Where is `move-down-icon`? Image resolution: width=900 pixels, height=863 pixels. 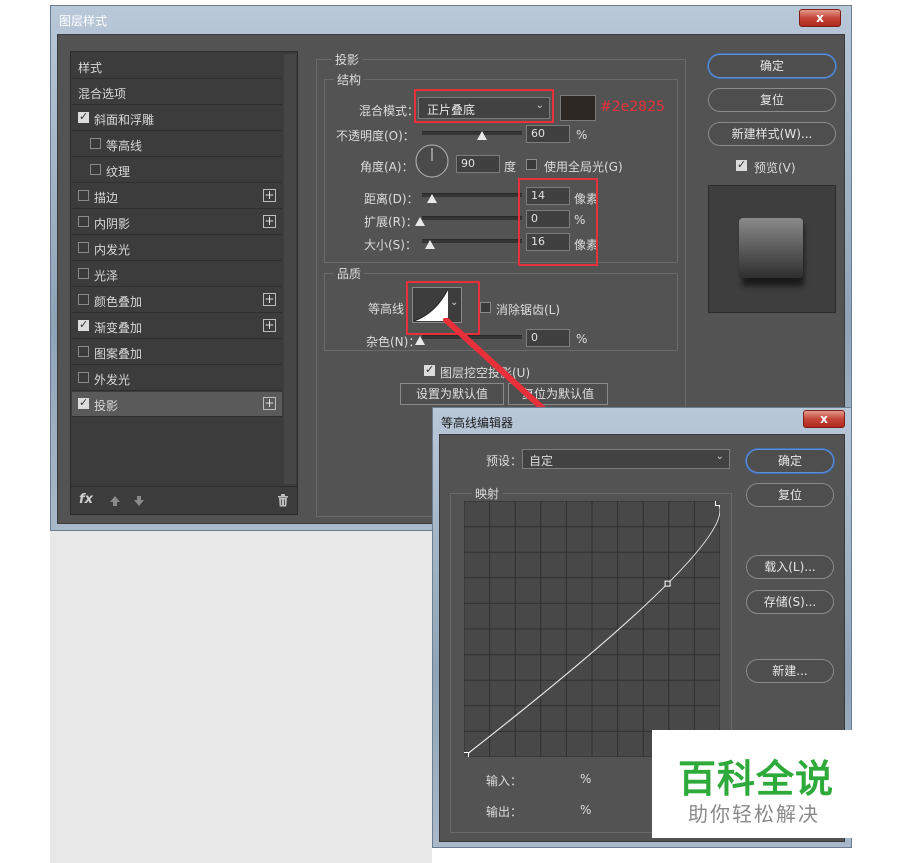
move-down-icon is located at coordinates (139, 501).